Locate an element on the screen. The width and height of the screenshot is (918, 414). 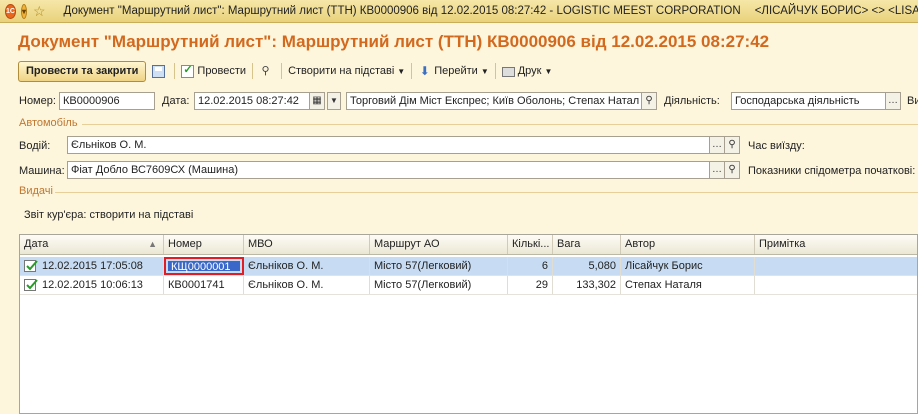
column-header-number: Номер is located at coordinates (204, 244).